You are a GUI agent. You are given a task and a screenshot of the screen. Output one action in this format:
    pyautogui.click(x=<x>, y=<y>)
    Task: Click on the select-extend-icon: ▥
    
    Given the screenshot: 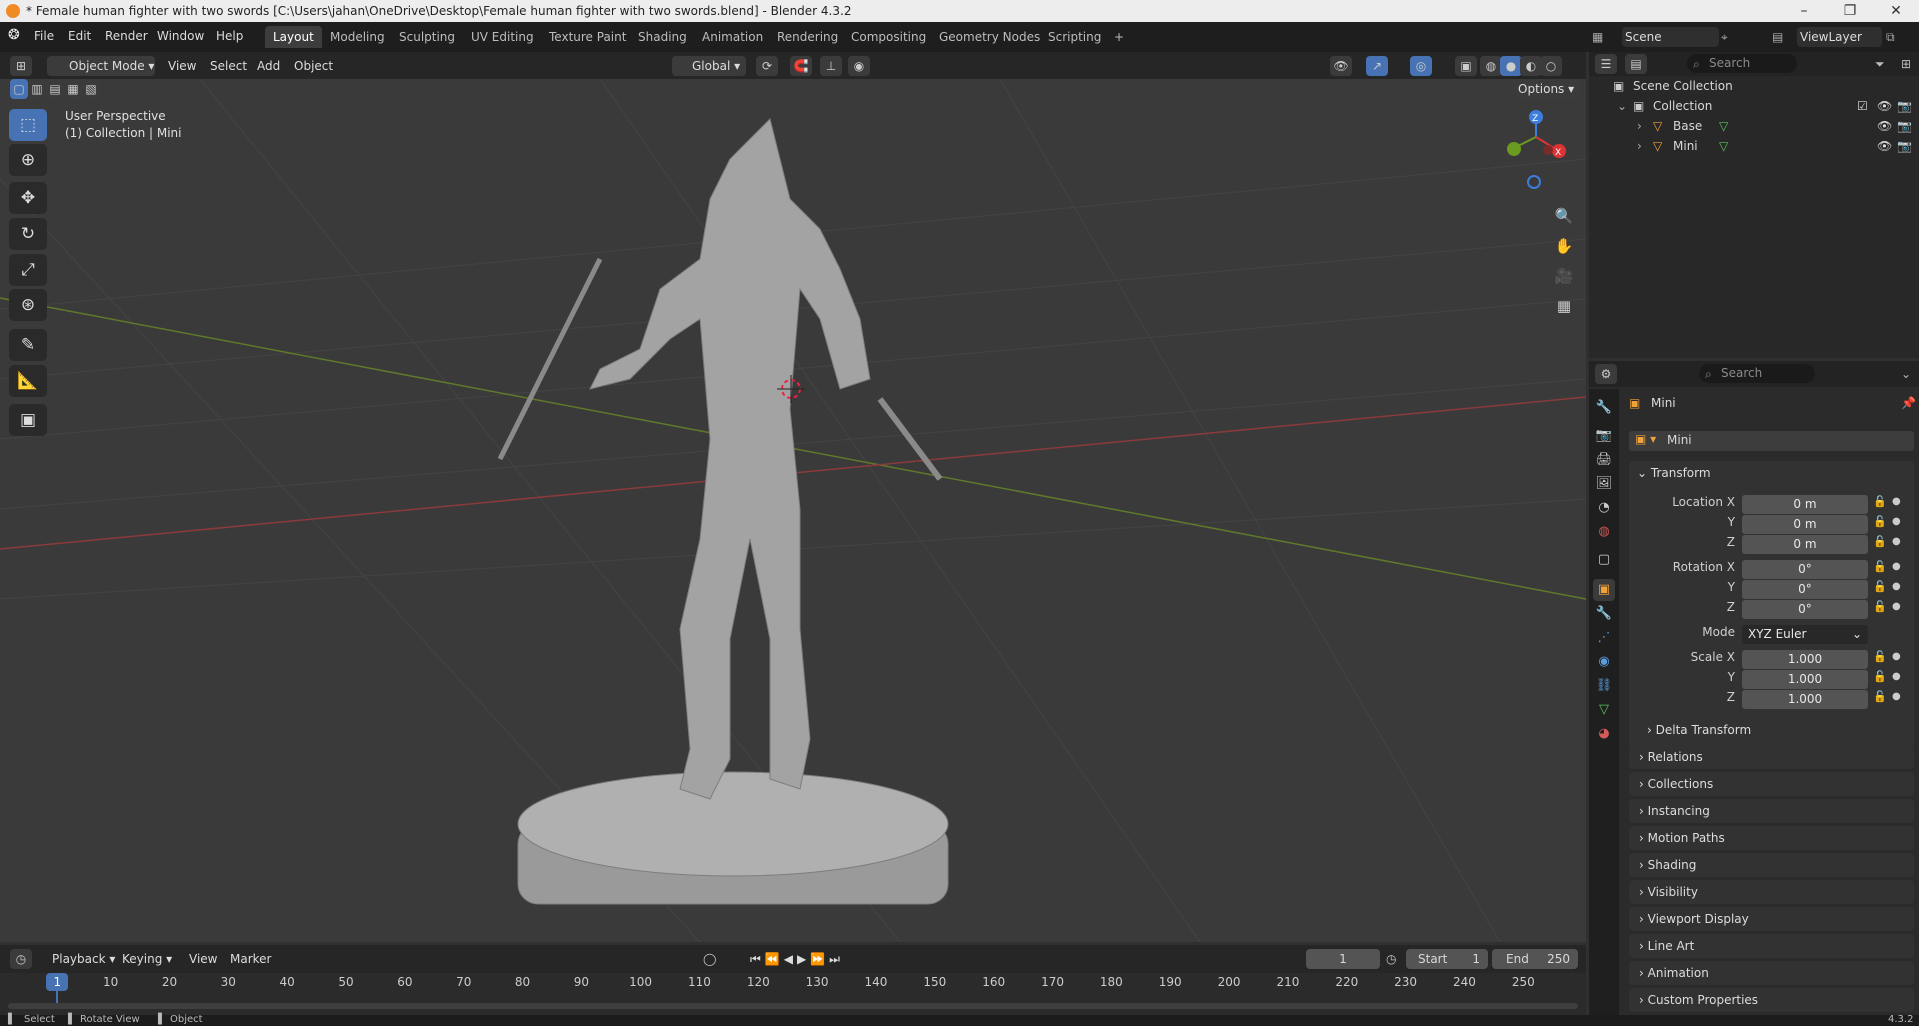 What is the action you would take?
    pyautogui.click(x=37, y=89)
    